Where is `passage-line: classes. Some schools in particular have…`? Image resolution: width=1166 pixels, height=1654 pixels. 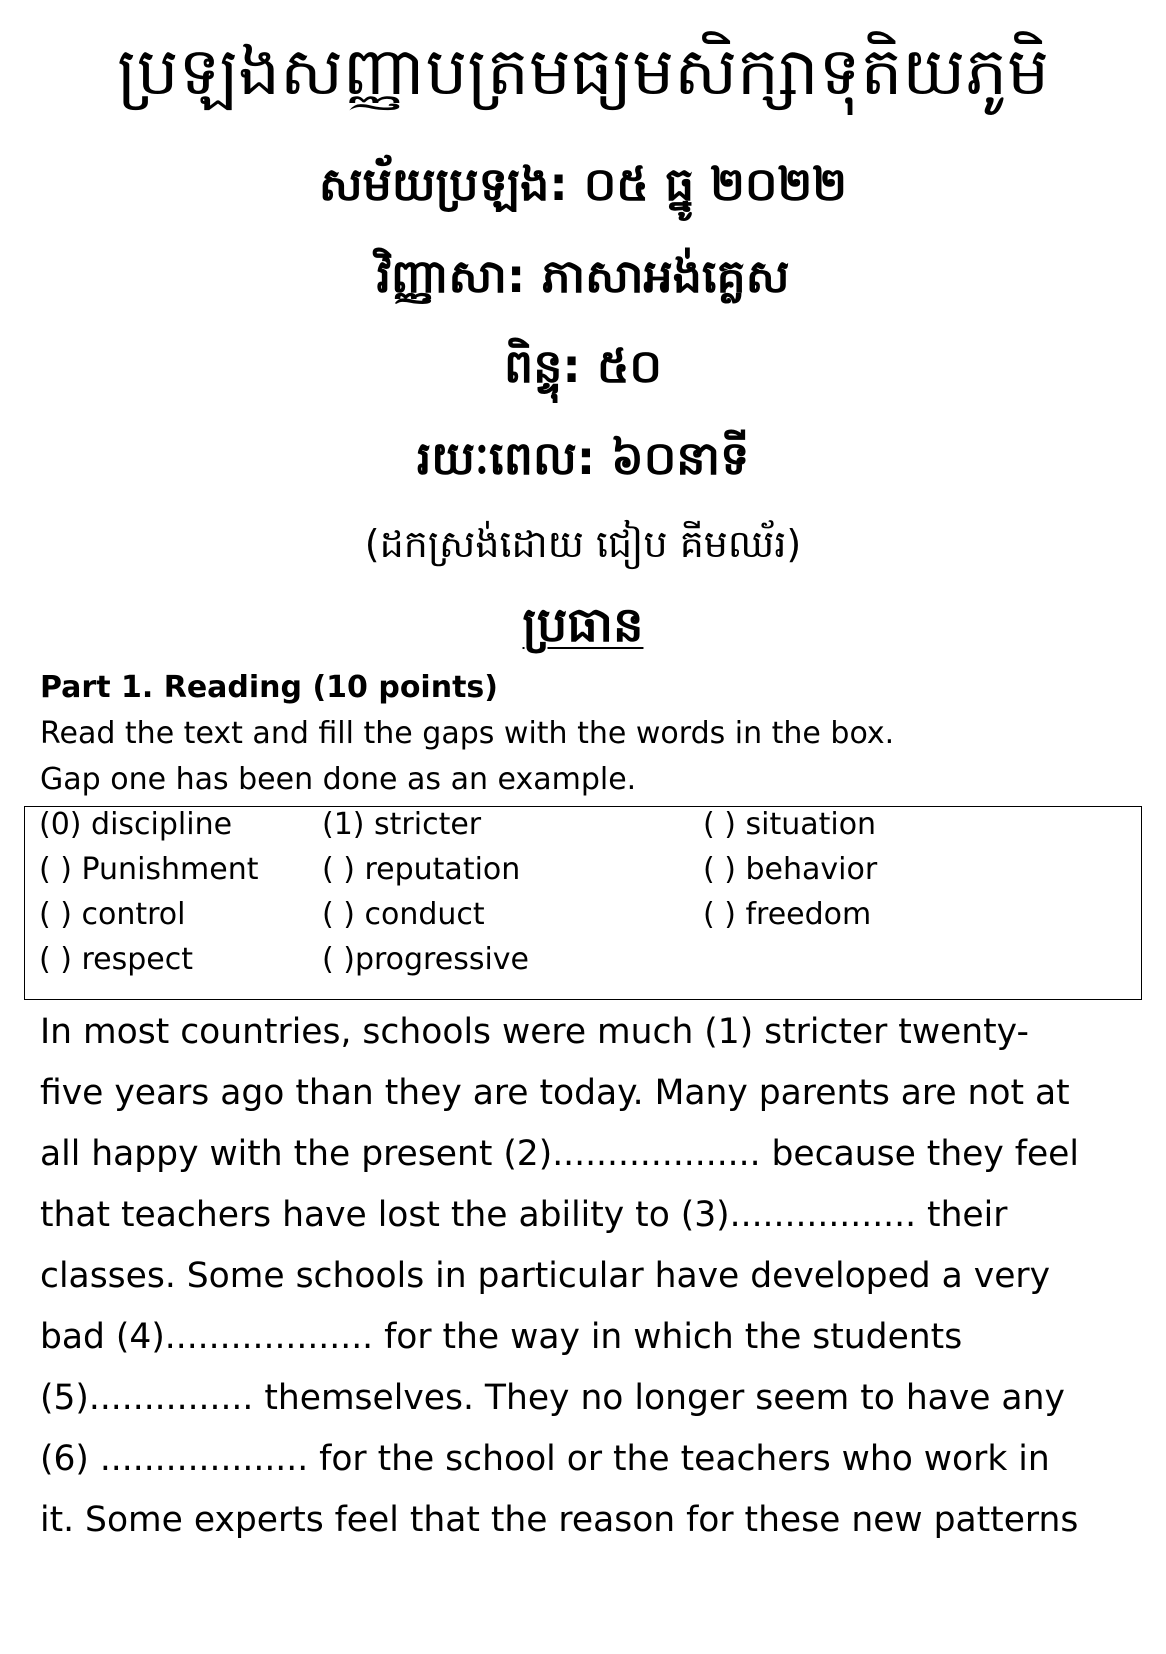 passage-line: classes. Some schools in particular have… is located at coordinates (545, 1276).